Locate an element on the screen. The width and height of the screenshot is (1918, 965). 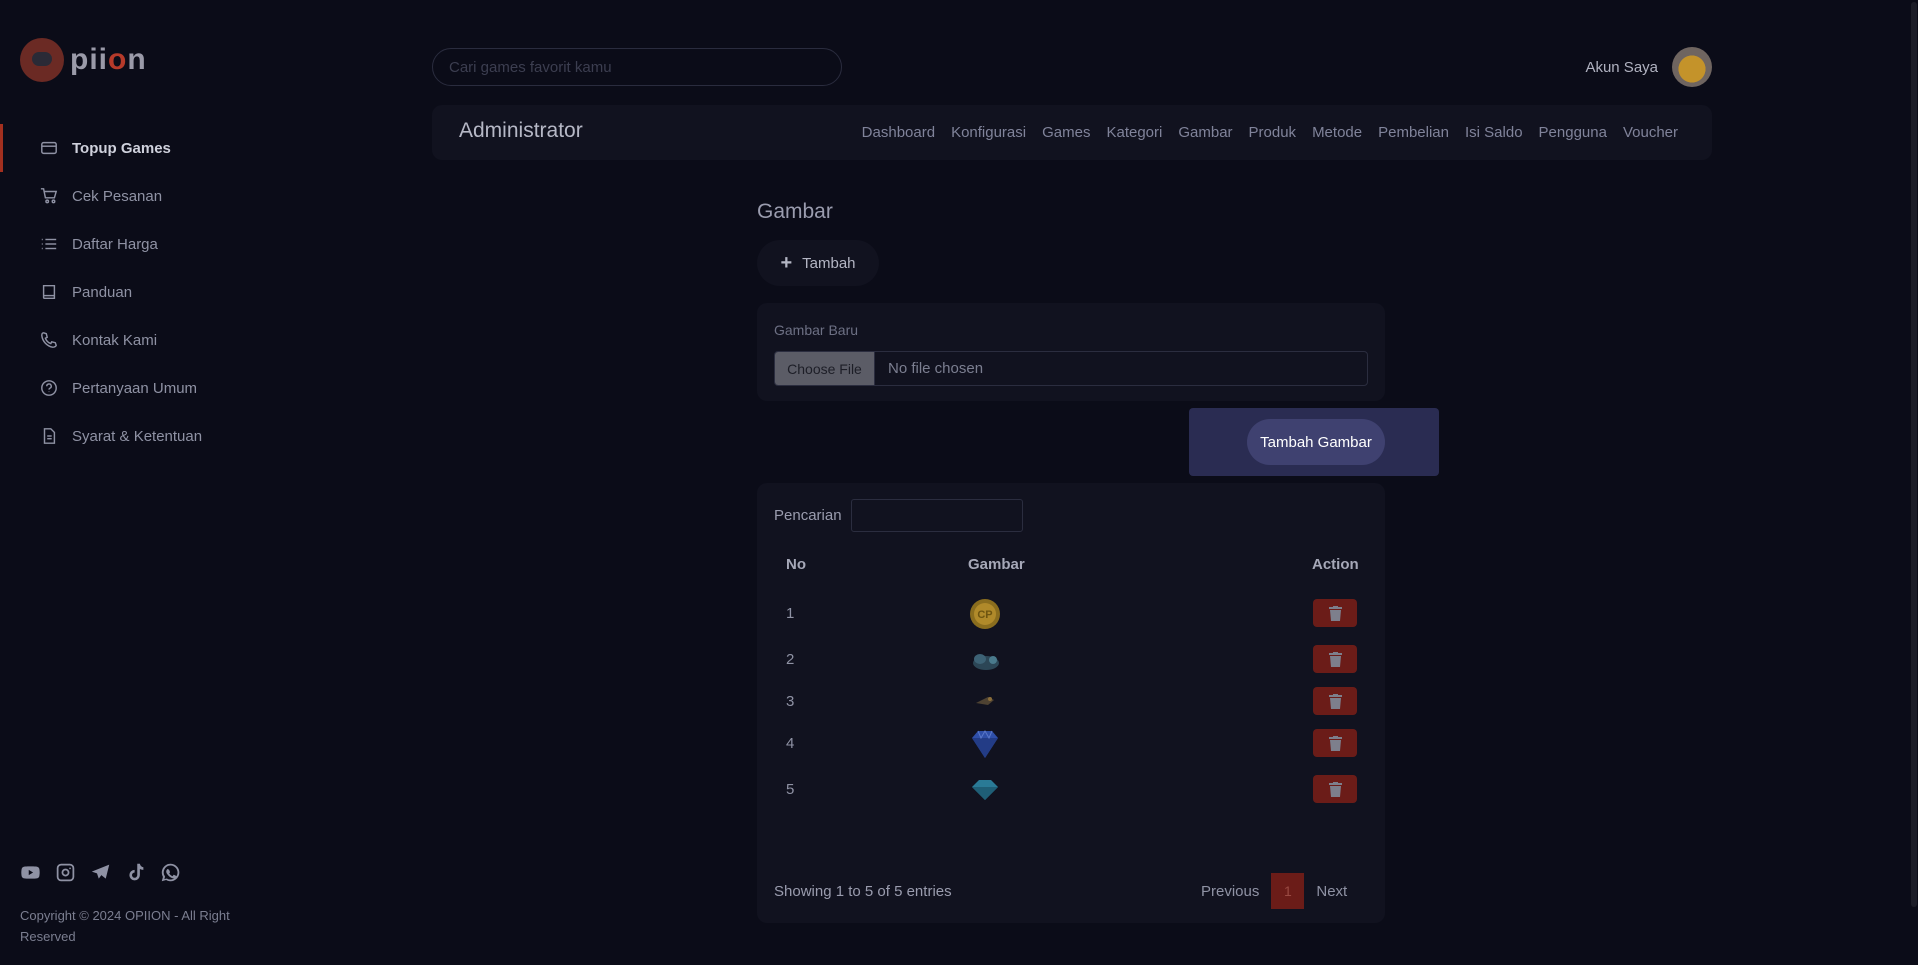
list-icon is located at coordinates (49, 244).